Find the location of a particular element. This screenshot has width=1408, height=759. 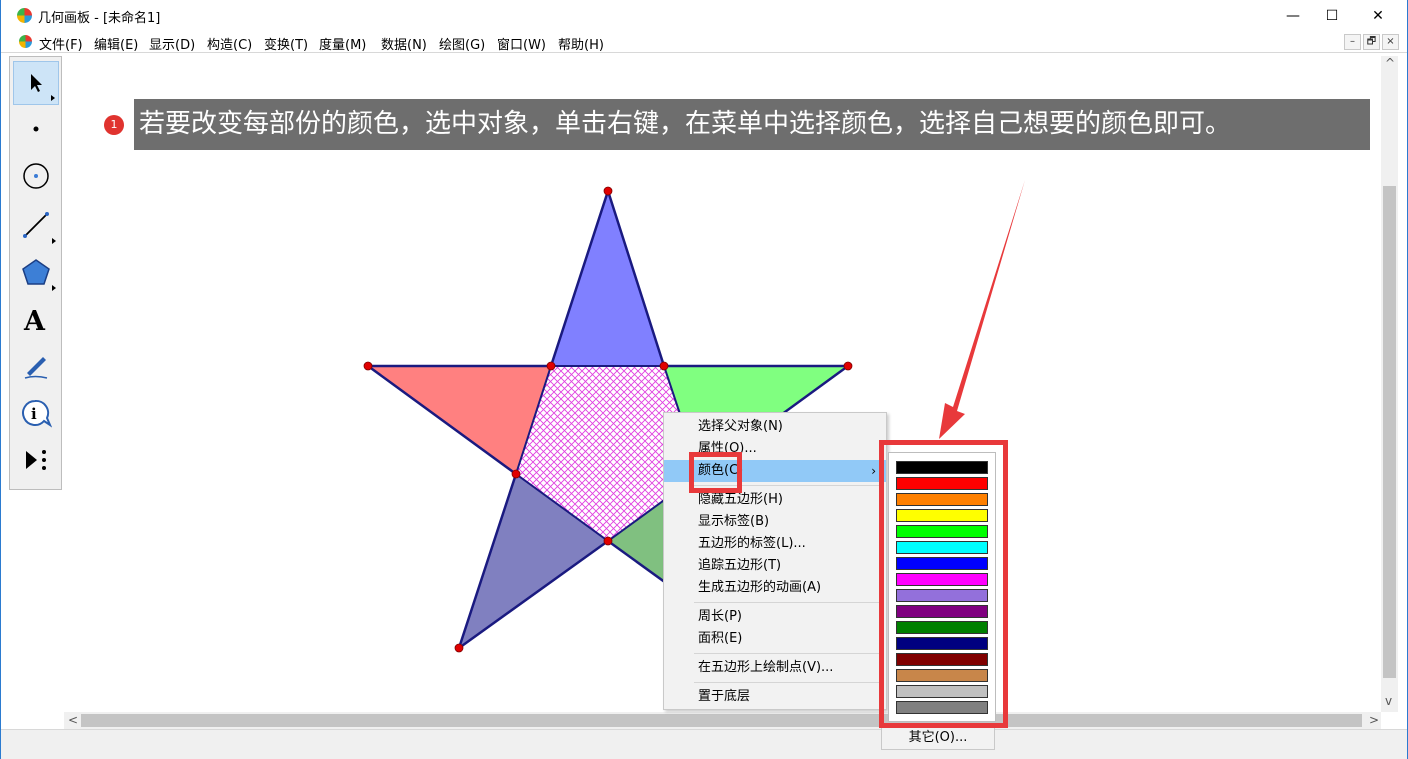

arrow-select-tool is located at coordinates (36, 83).